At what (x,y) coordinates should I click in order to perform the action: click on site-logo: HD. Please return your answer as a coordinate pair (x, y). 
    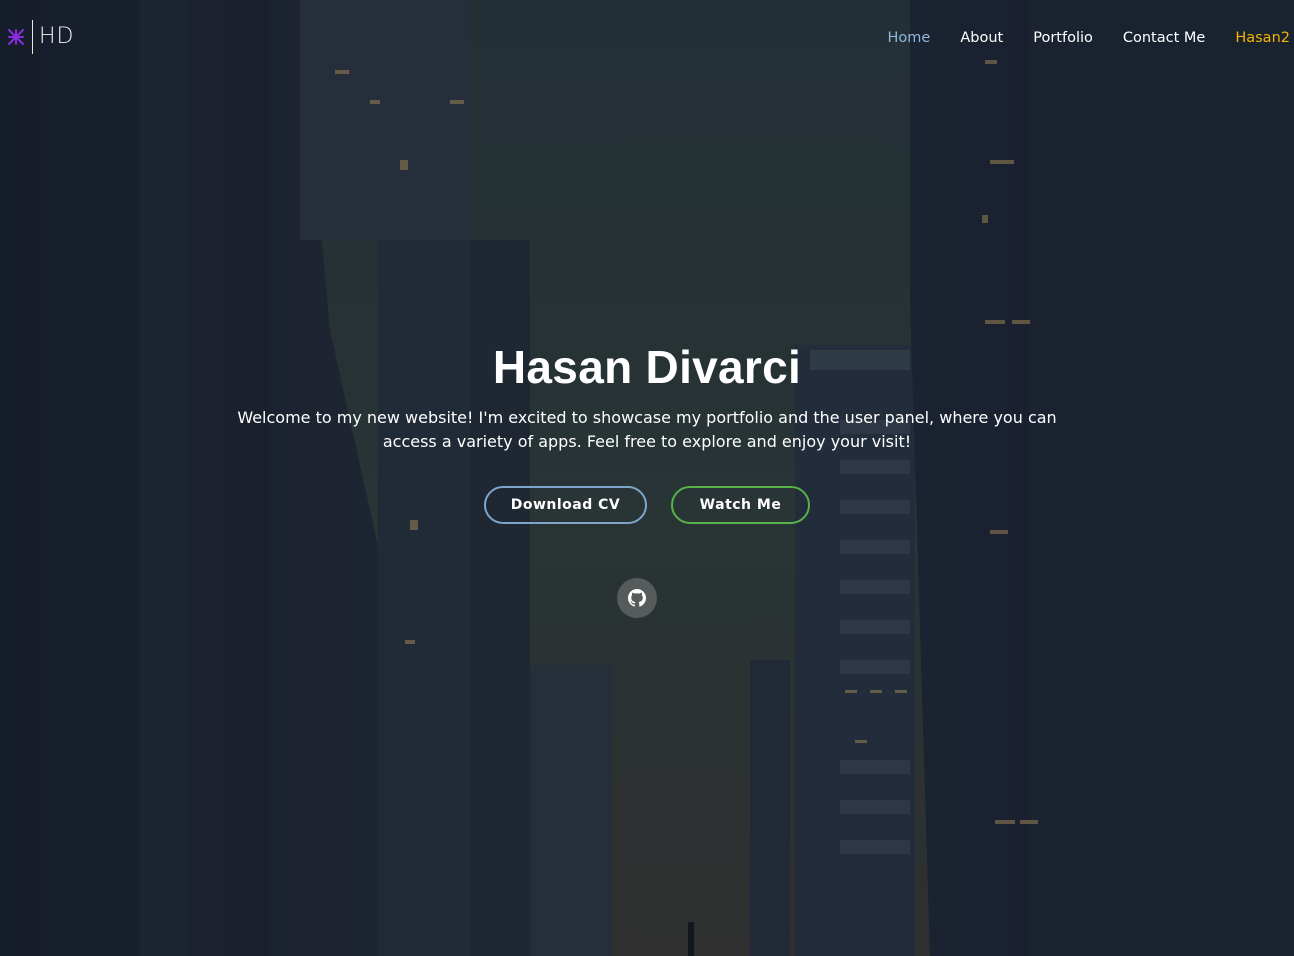
    Looking at the image, I should click on (48, 37).